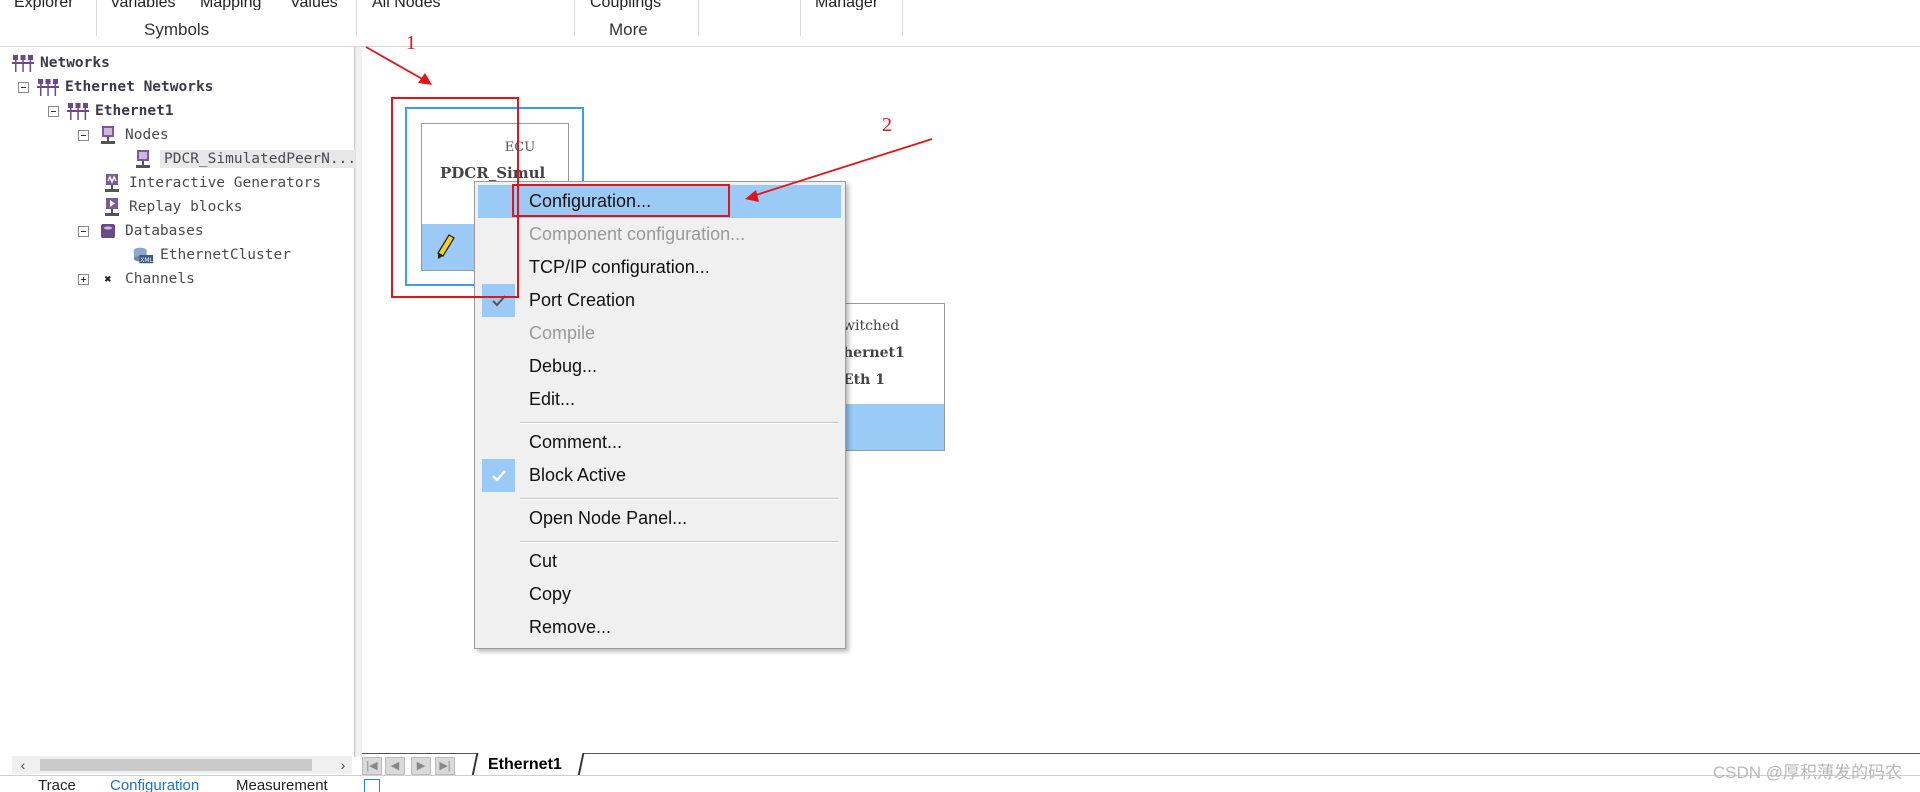 The image size is (1920, 792). I want to click on sheet-tab-label: Ethernet1, so click(525, 764).